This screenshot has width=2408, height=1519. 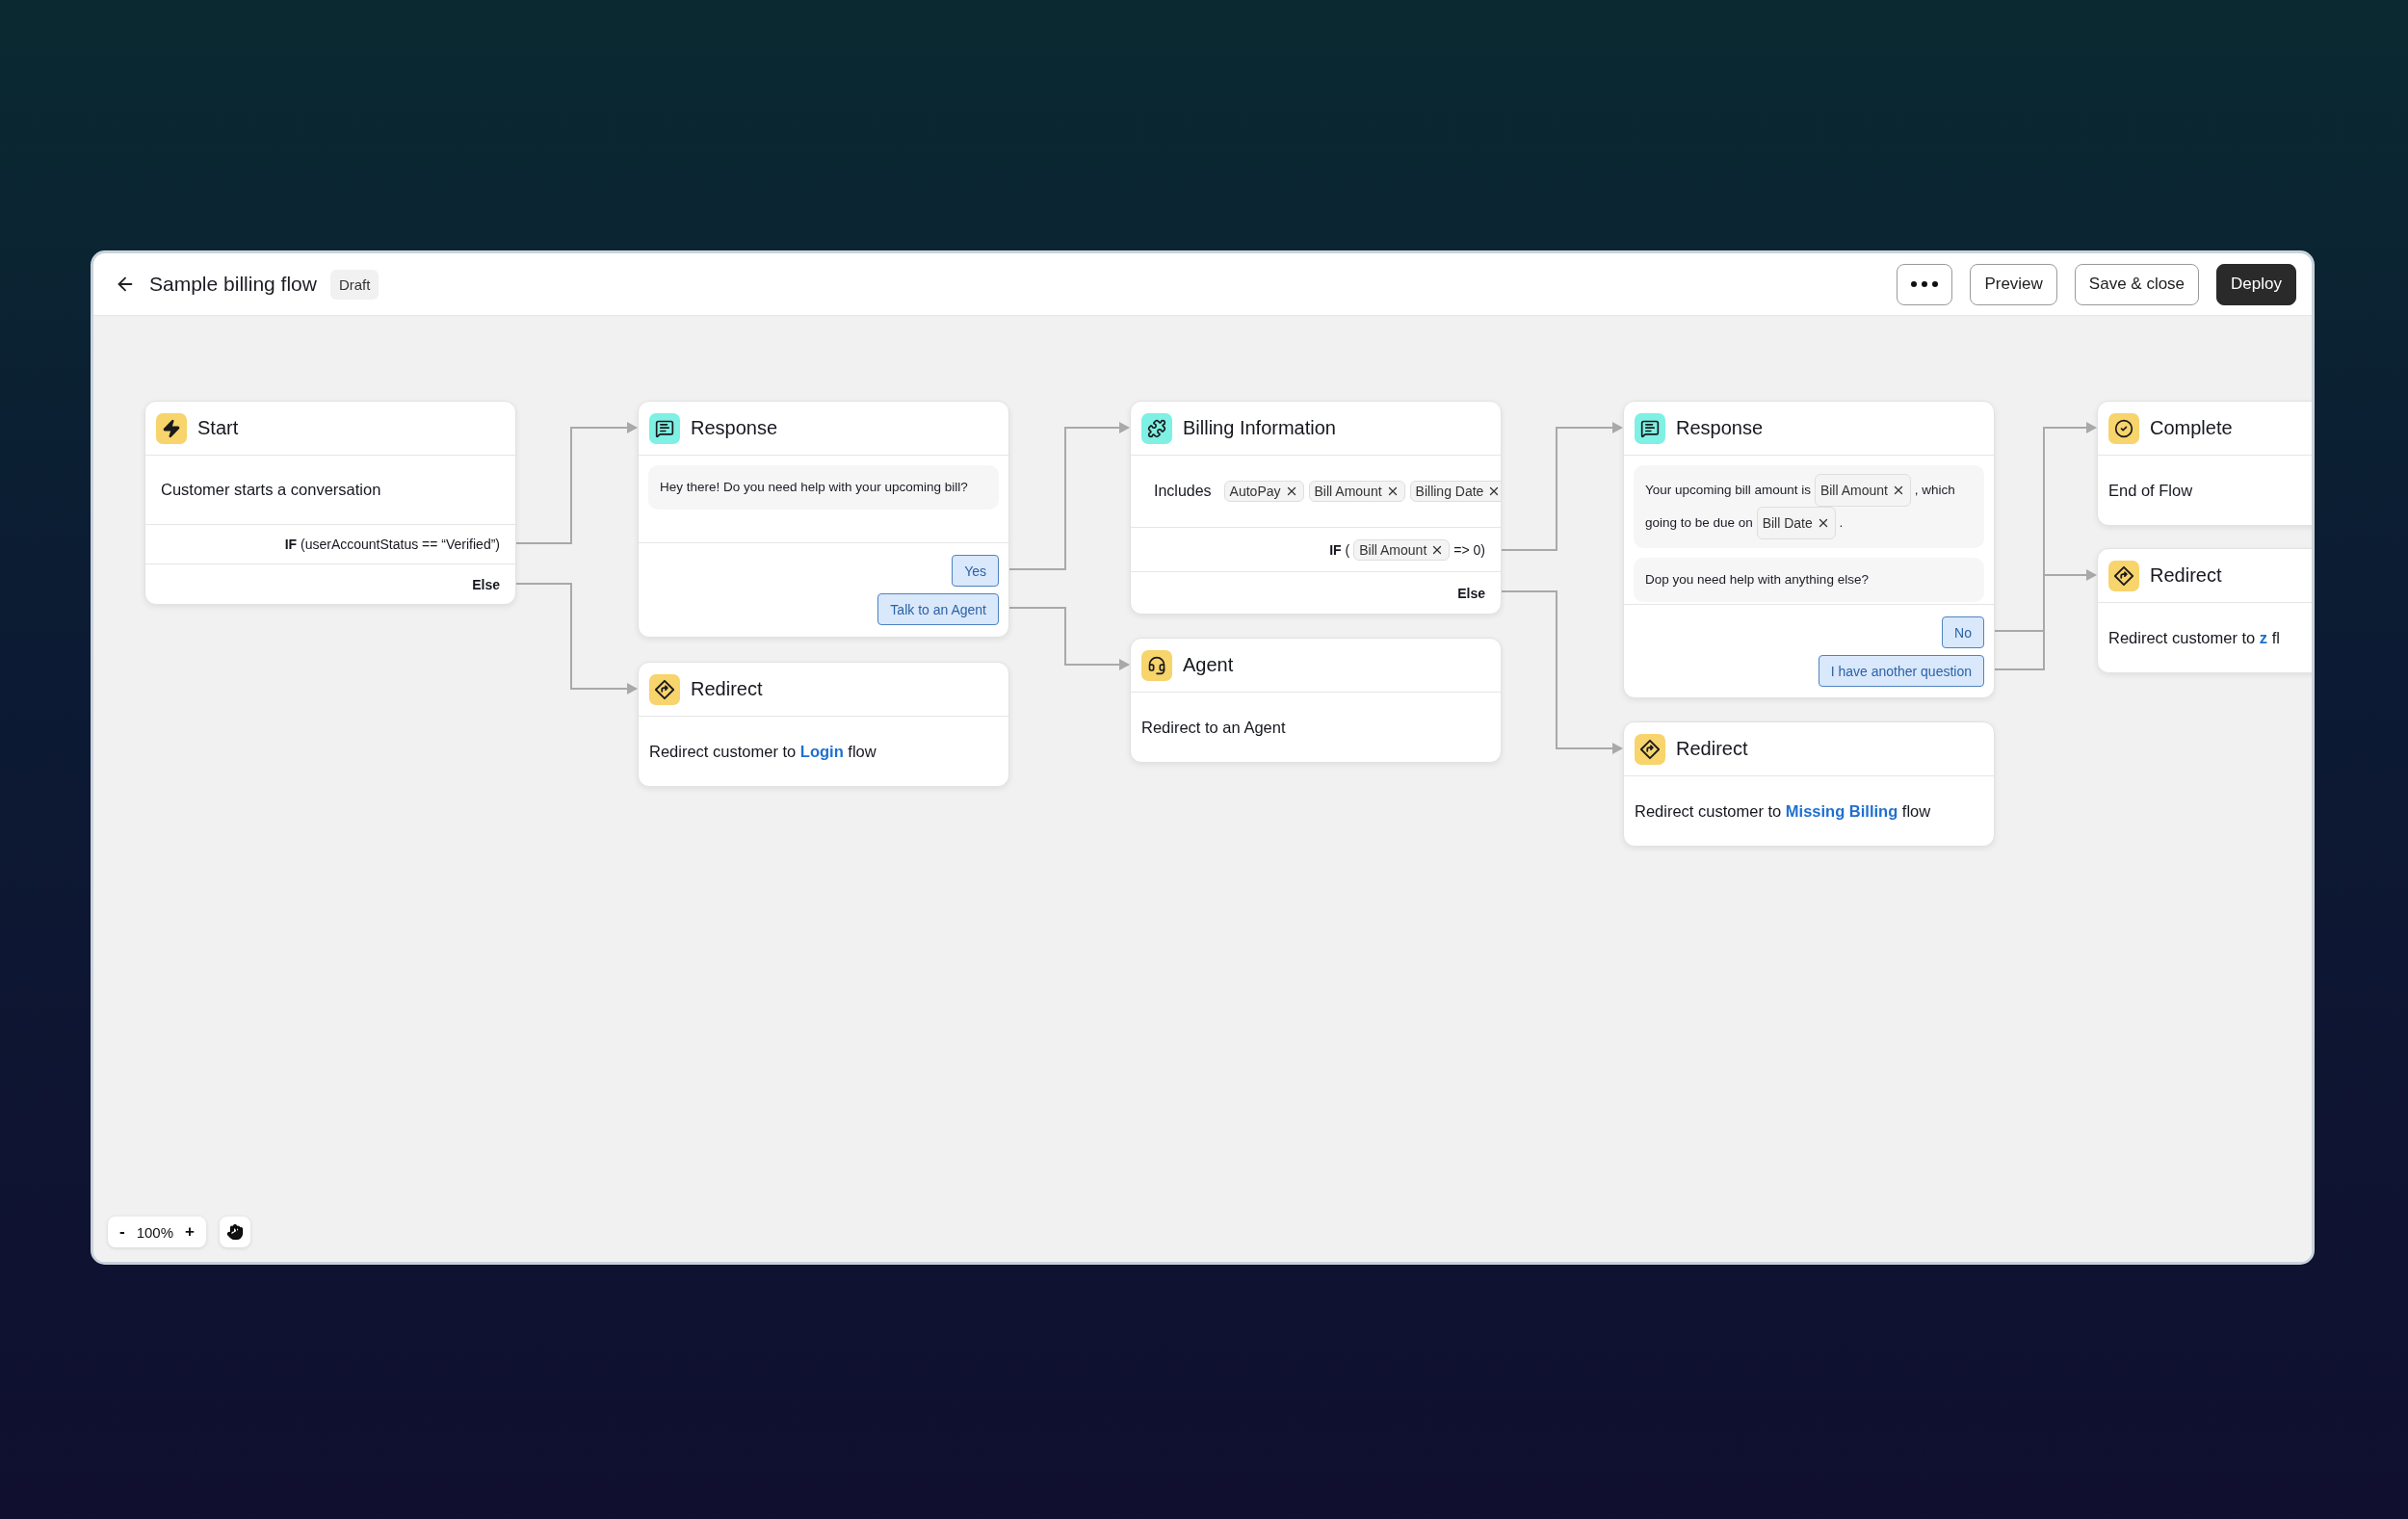 What do you see at coordinates (122, 1232) in the screenshot?
I see `zoom-out-button: -` at bounding box center [122, 1232].